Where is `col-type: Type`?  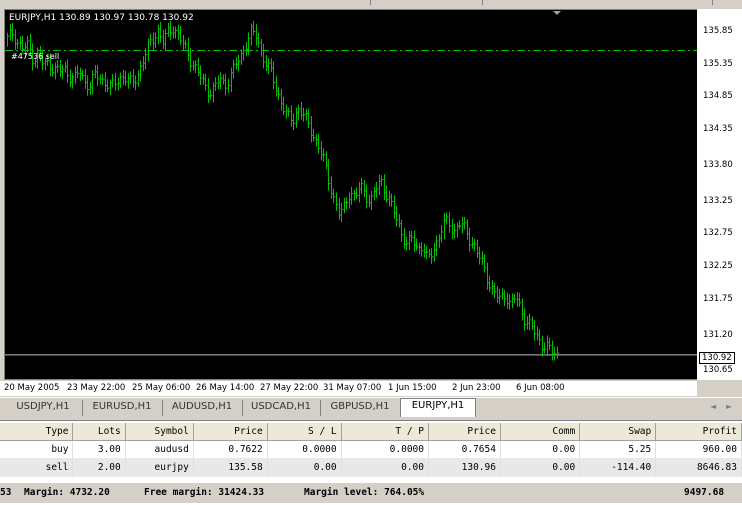
col-type: Type is located at coordinates (37, 432).